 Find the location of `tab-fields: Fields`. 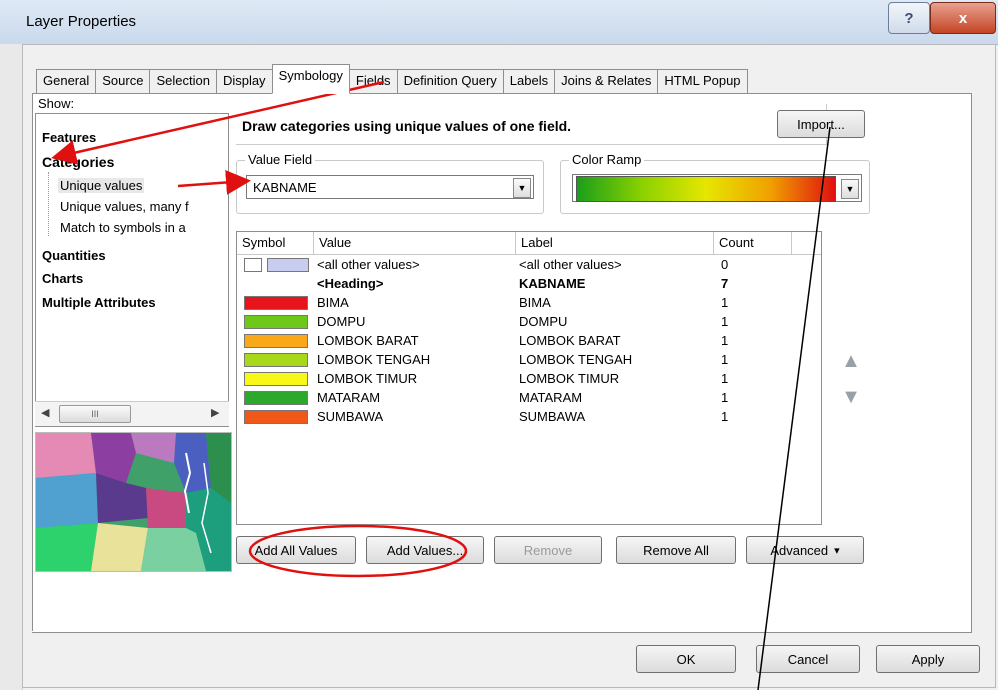

tab-fields: Fields is located at coordinates (373, 81).